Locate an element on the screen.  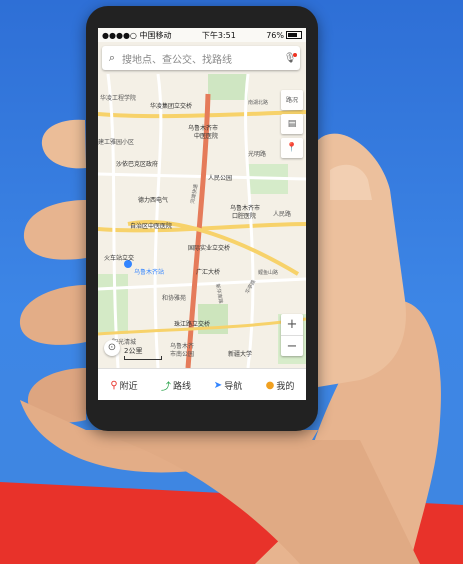
navigate-icon: ➤ is located at coordinates (218, 385).